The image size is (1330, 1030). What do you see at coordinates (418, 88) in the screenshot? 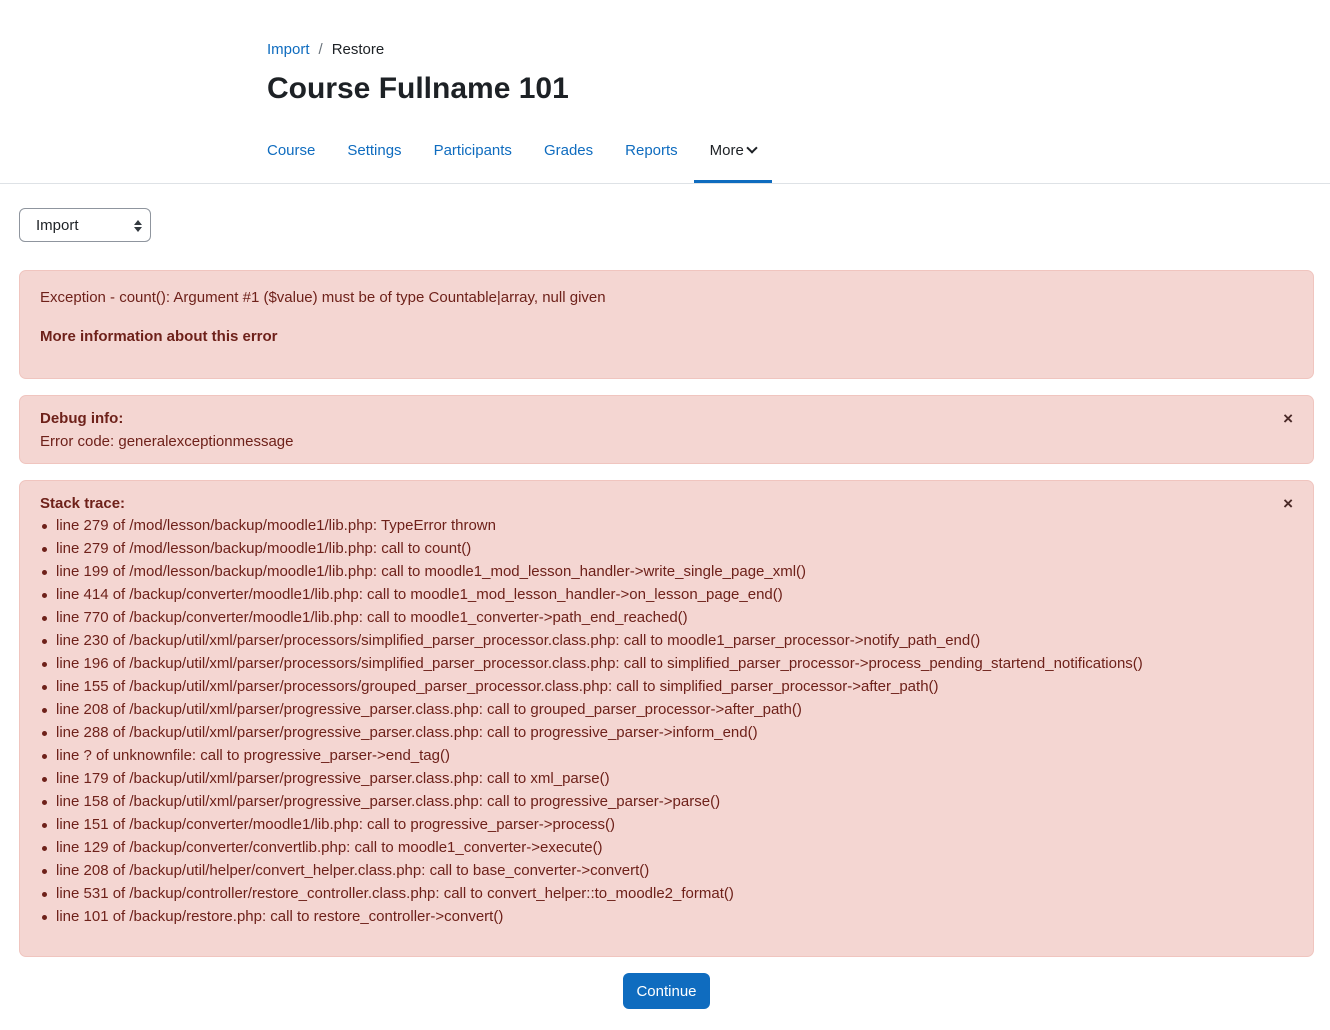
I see `page-title: Course Fullname 101` at bounding box center [418, 88].